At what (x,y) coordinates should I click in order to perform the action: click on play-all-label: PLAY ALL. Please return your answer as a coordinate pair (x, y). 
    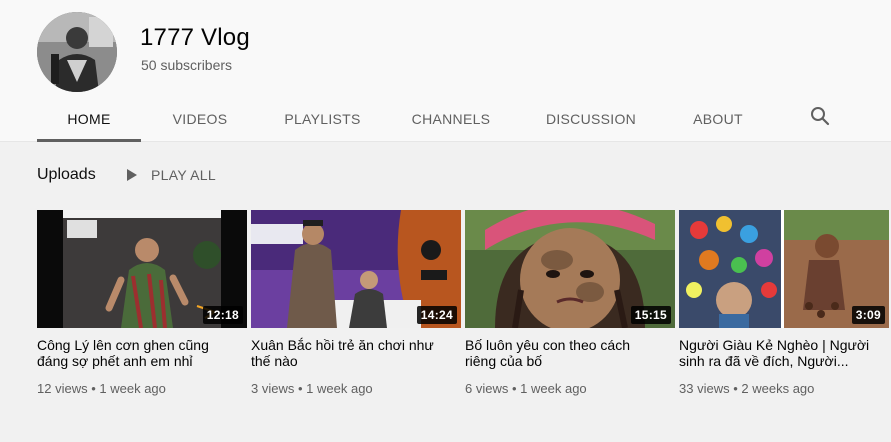
    Looking at the image, I should click on (183, 175).